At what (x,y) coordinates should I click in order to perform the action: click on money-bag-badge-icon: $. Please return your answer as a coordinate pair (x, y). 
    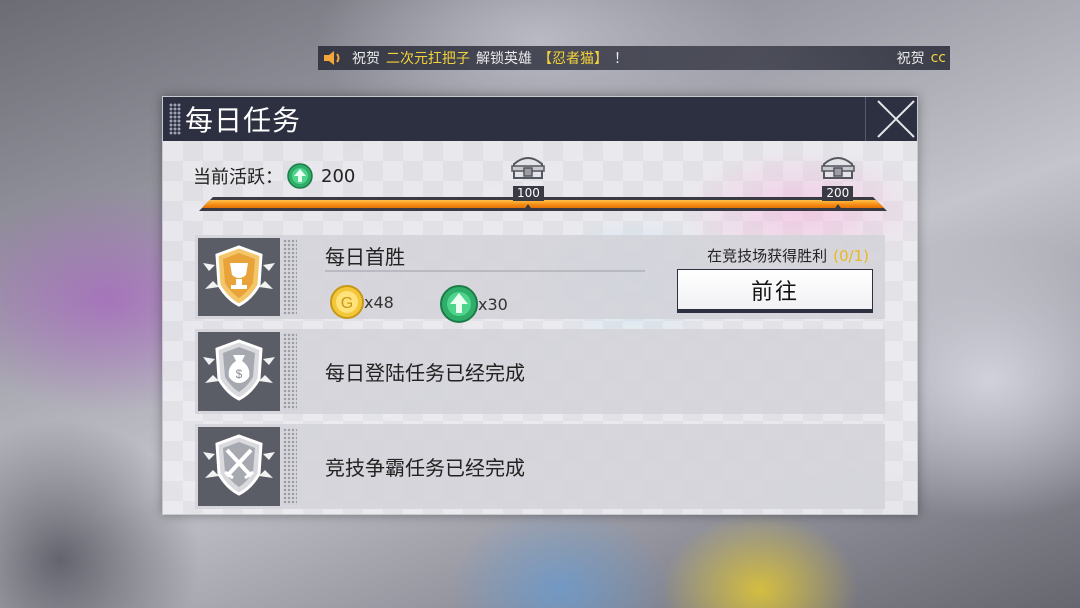
    Looking at the image, I should click on (239, 370).